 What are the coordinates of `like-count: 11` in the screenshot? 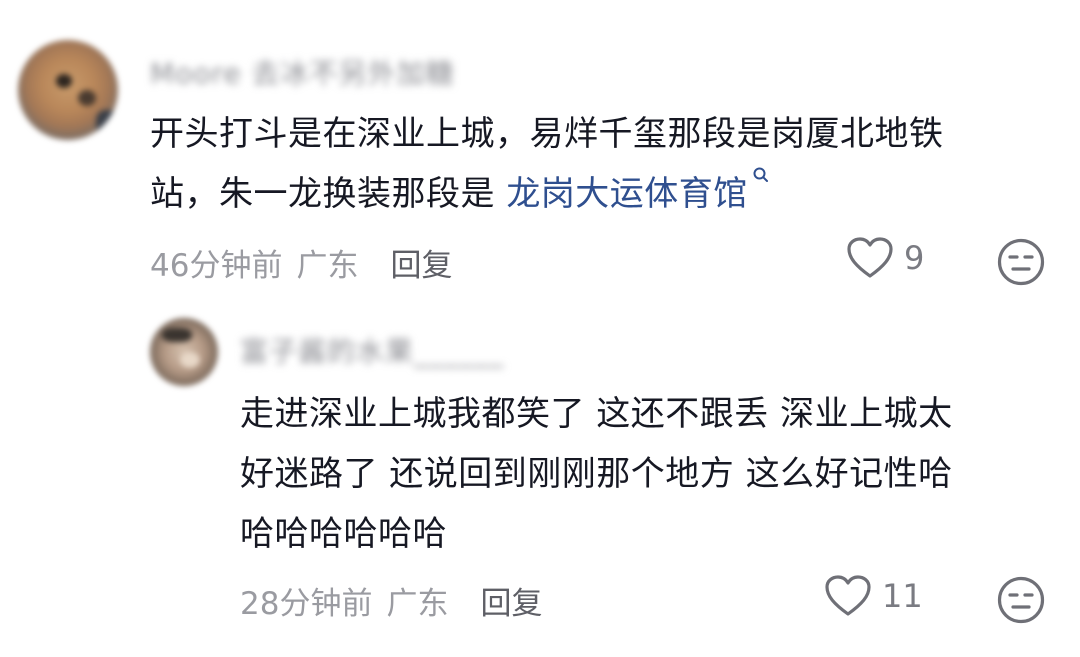 It's located at (902, 596).